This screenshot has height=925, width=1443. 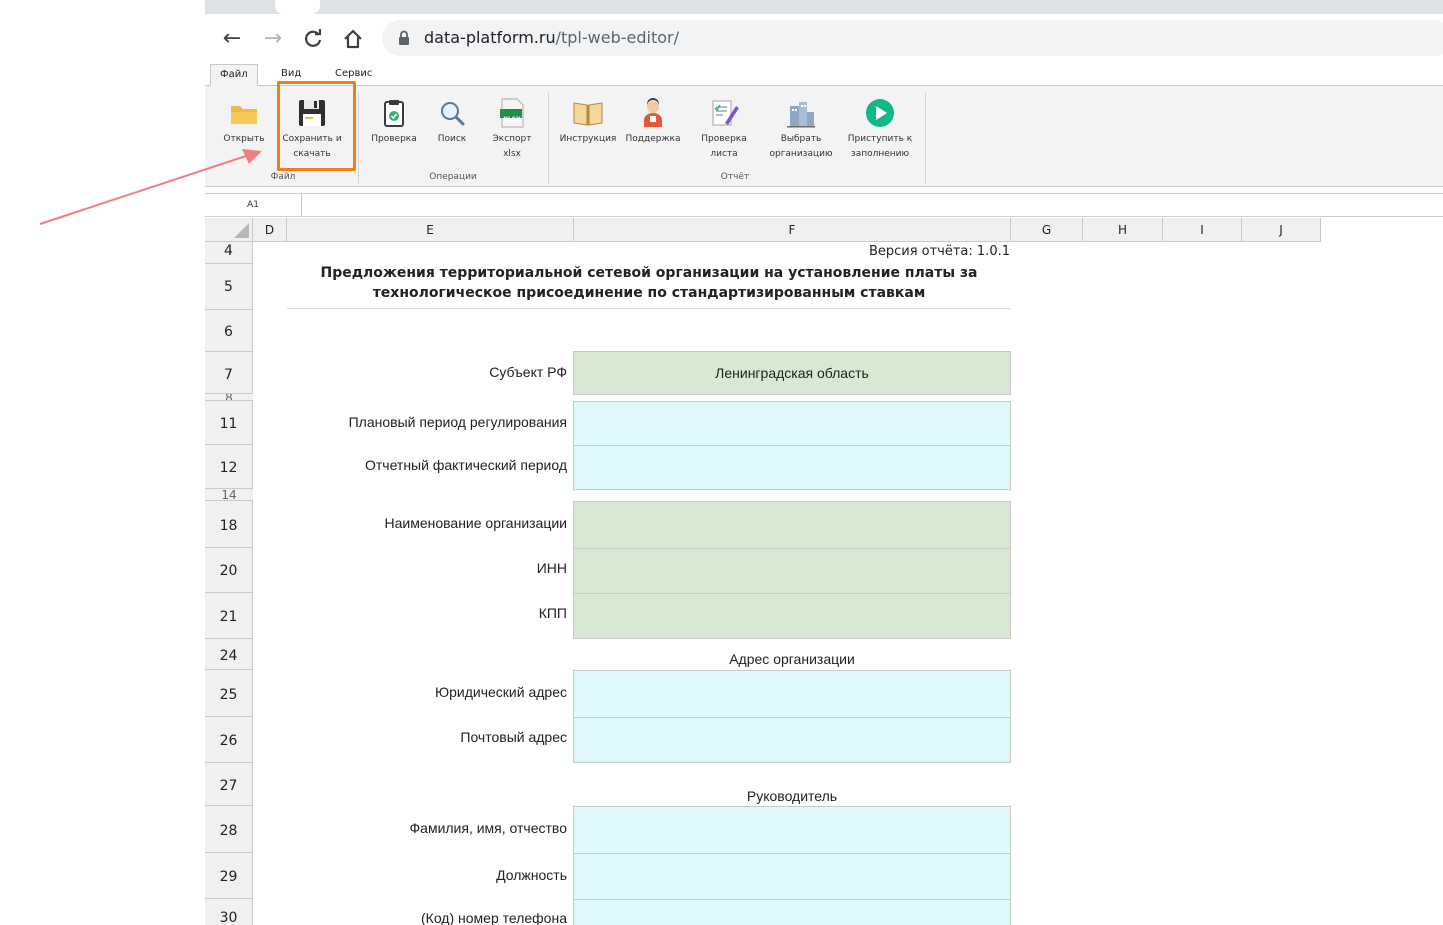 I want to click on label-subject: Субъект РФ, so click(x=528, y=372).